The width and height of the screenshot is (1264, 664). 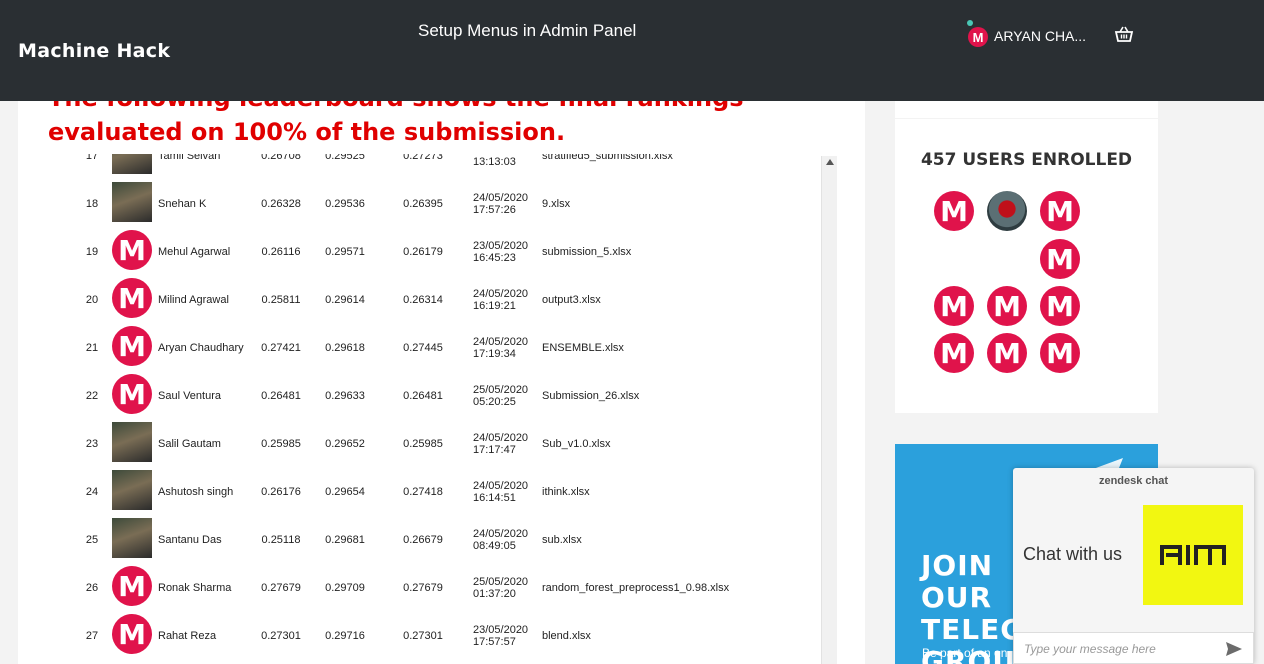 I want to click on submission-file: 9.xlsx, so click(x=556, y=204).